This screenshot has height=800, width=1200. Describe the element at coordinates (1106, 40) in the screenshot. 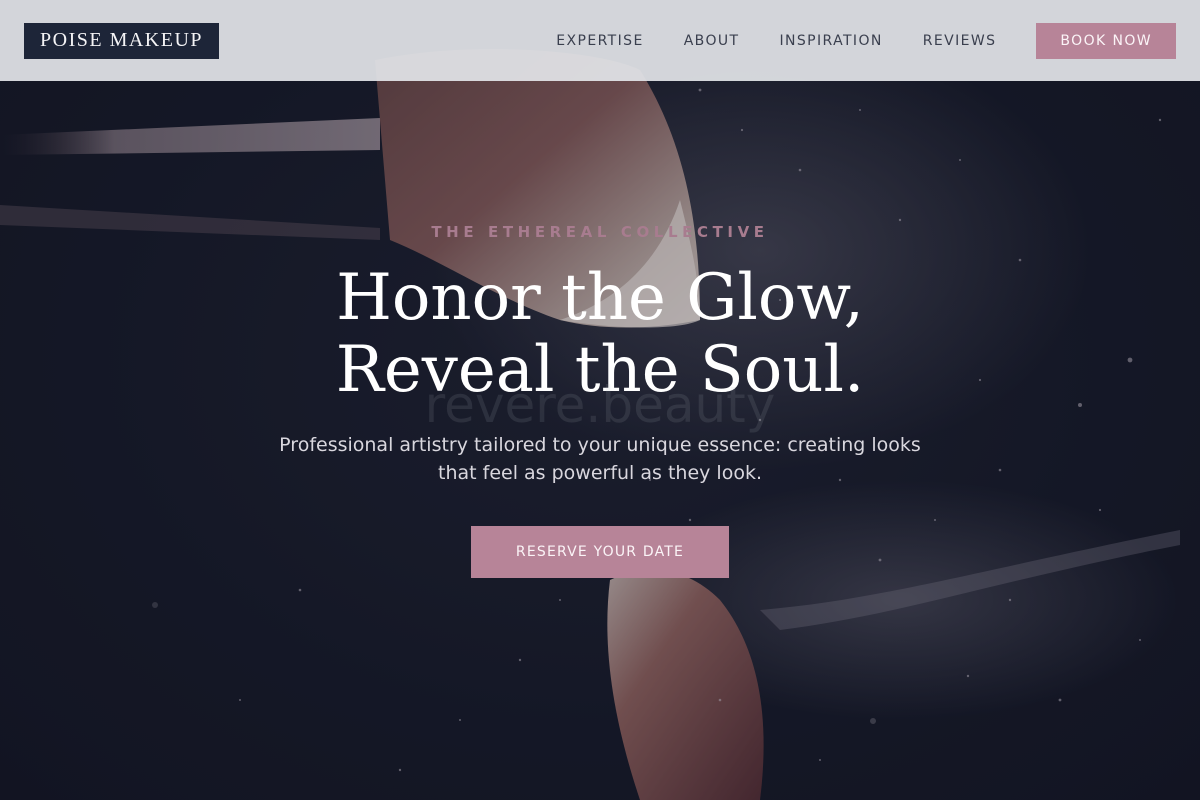

I see `book-now-button: BOOK NOW` at that location.